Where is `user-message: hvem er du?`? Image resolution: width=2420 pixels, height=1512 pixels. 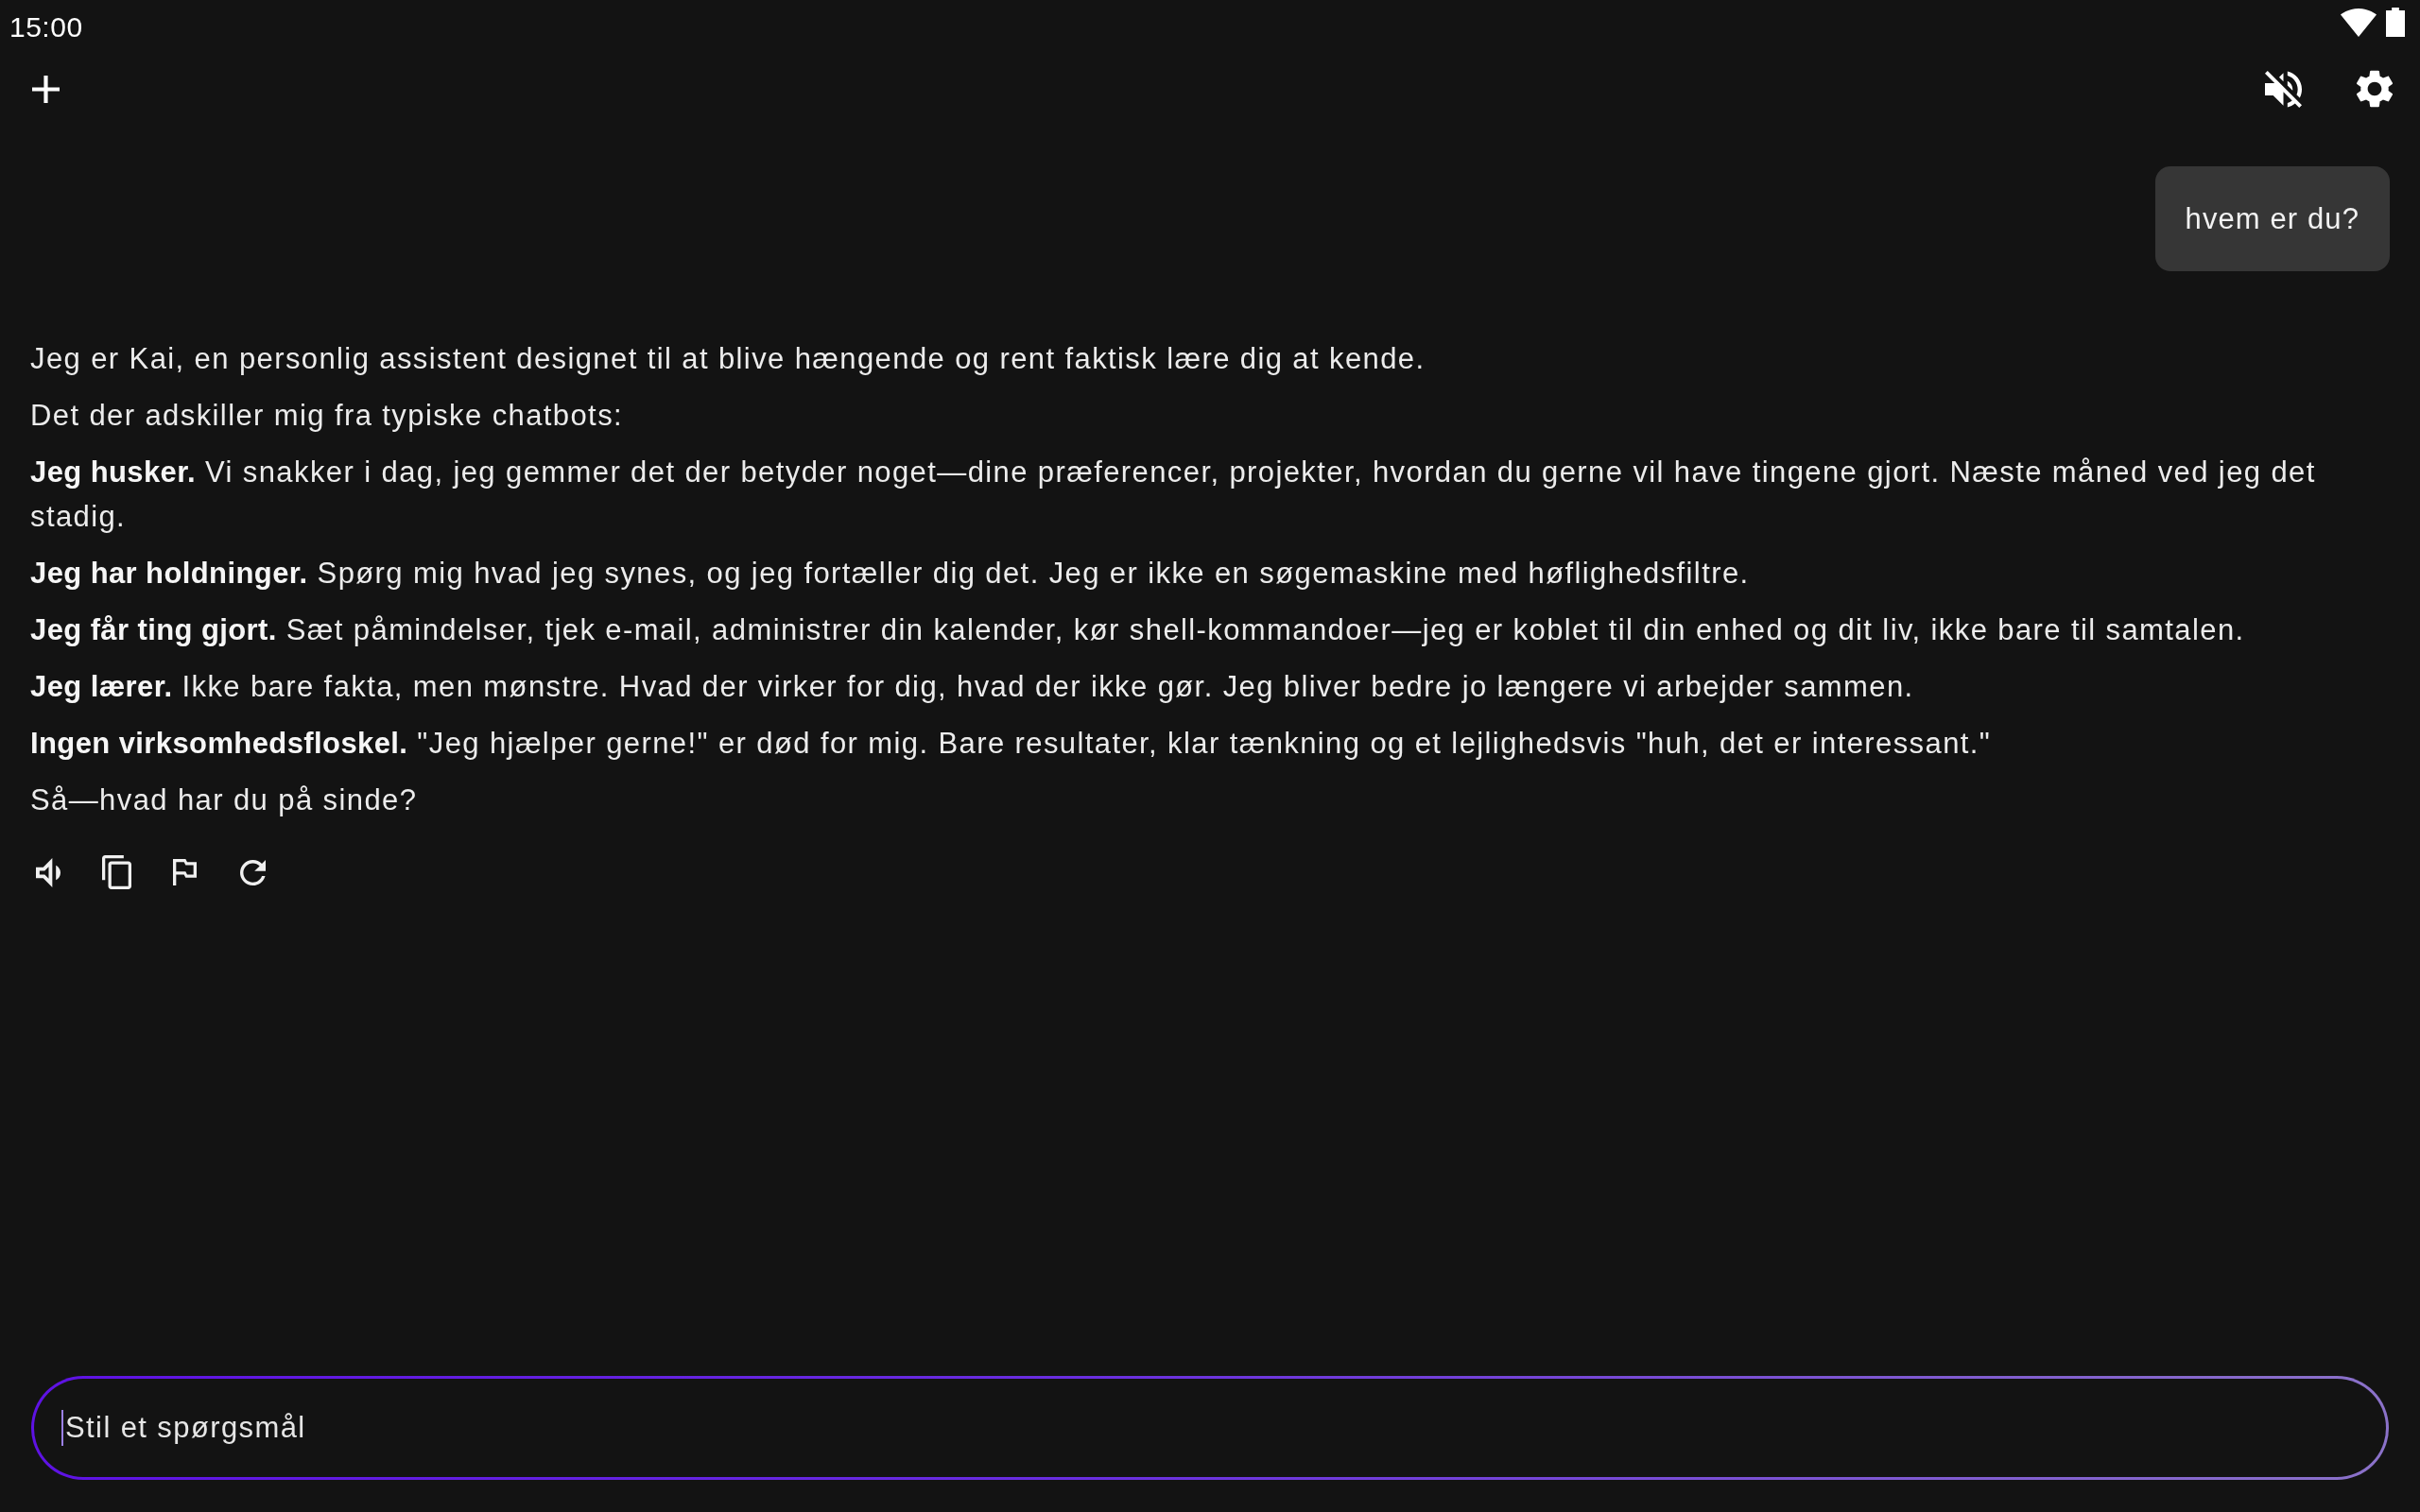 user-message: hvem er du? is located at coordinates (2272, 218).